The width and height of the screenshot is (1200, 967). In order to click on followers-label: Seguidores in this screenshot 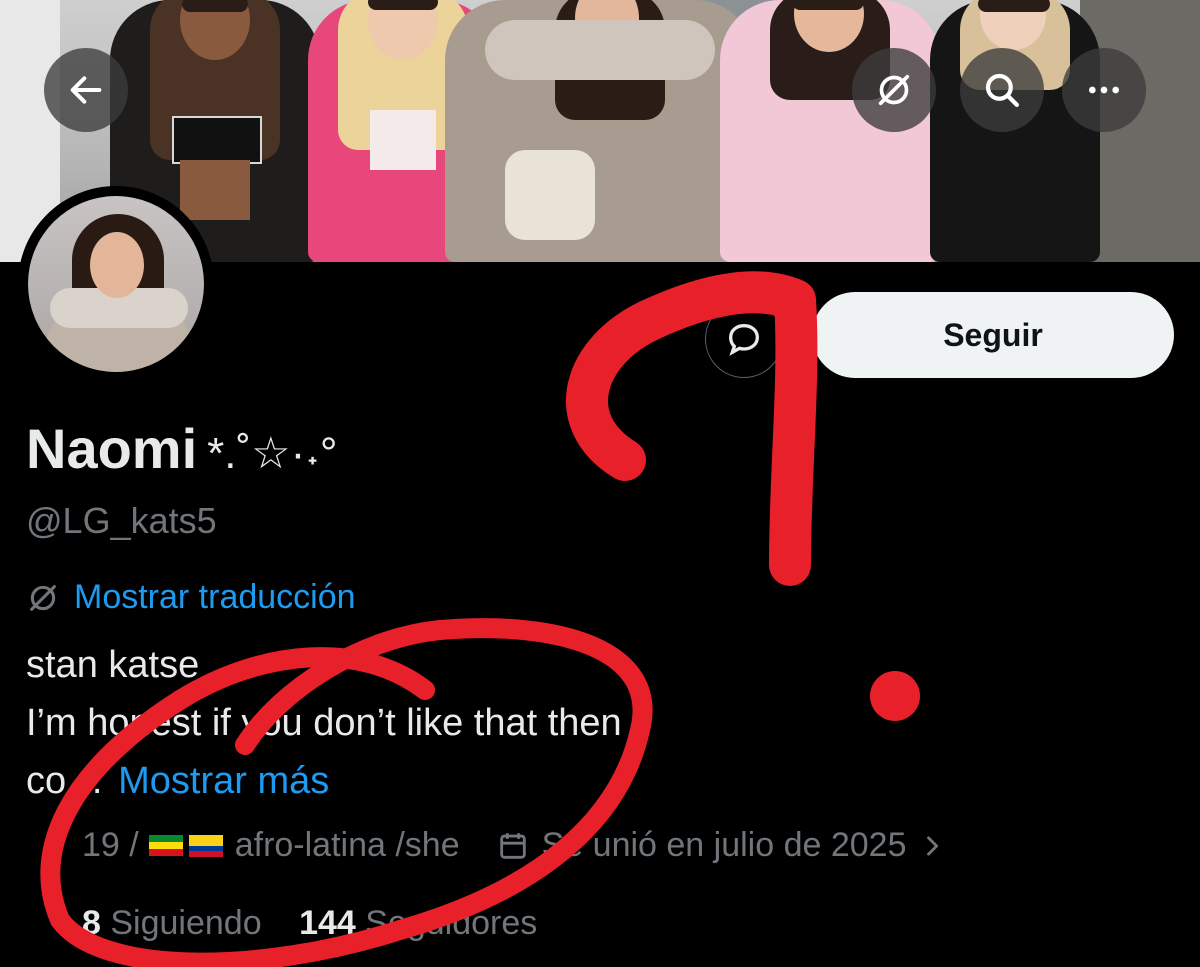, I will do `click(451, 923)`.